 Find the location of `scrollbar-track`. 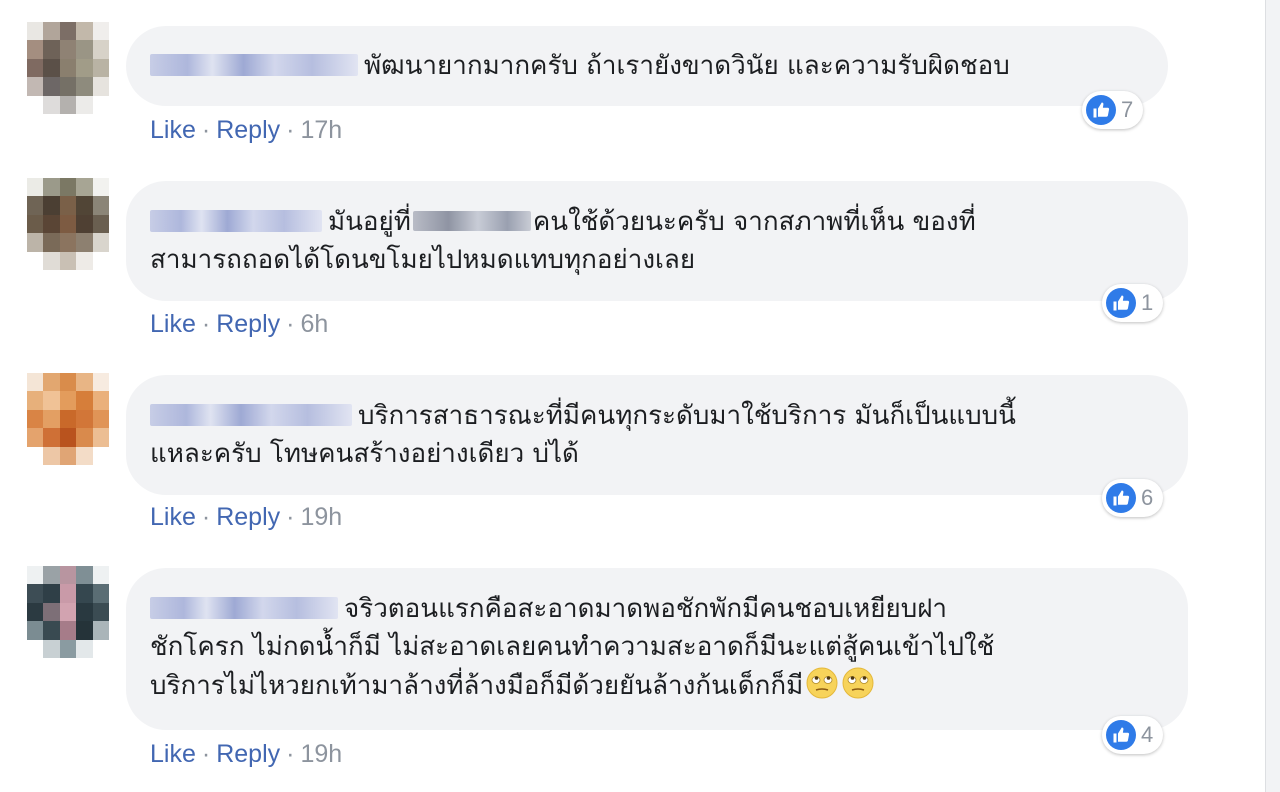

scrollbar-track is located at coordinates (1272, 396).